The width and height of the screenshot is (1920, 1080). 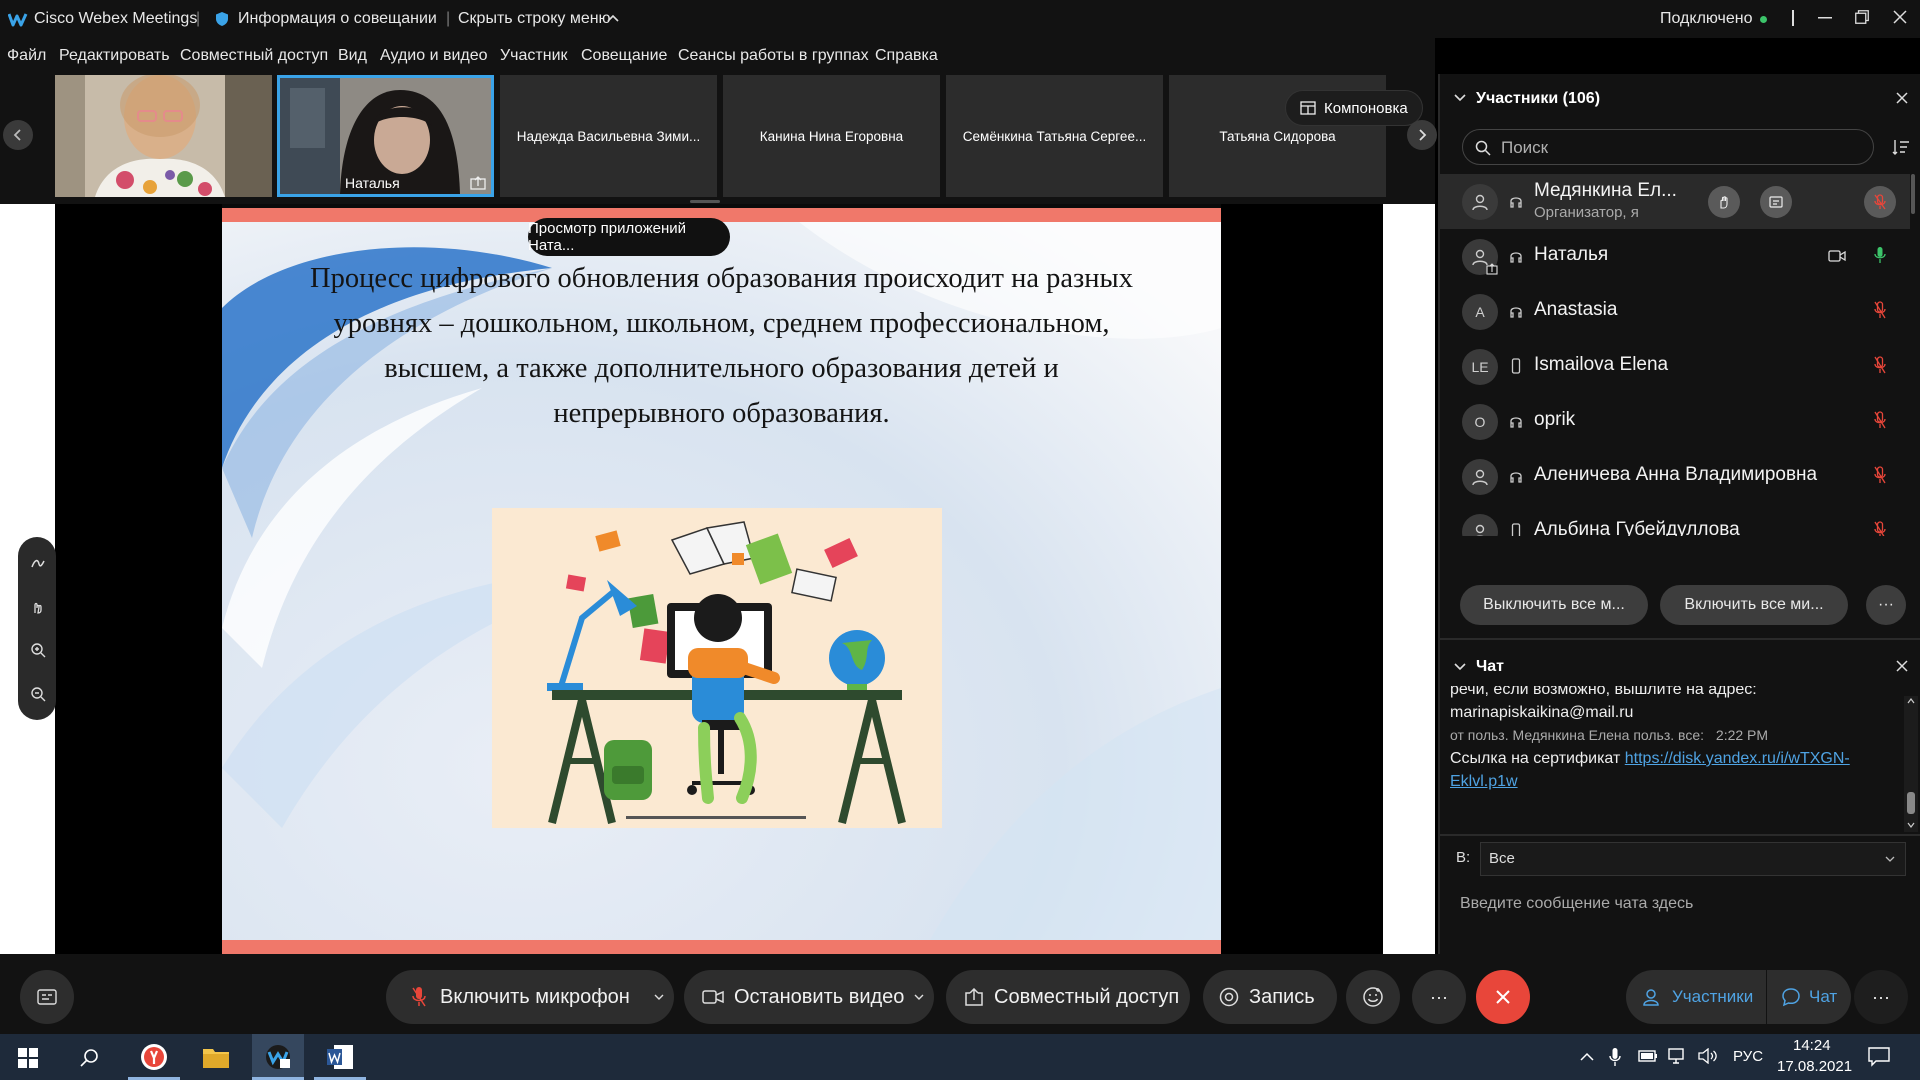 What do you see at coordinates (809, 997) in the screenshot?
I see `stop-video-button: Остановить видео` at bounding box center [809, 997].